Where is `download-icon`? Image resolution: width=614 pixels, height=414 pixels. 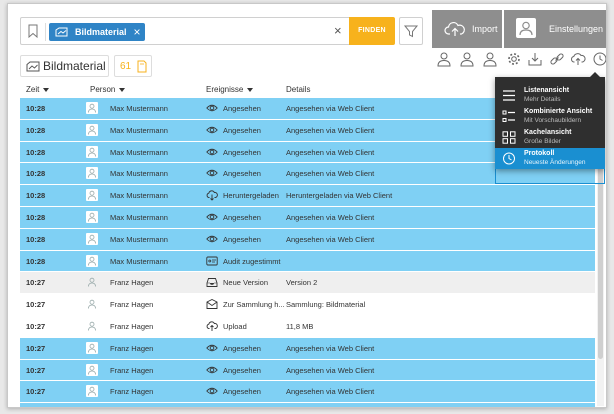 download-icon is located at coordinates (535, 59).